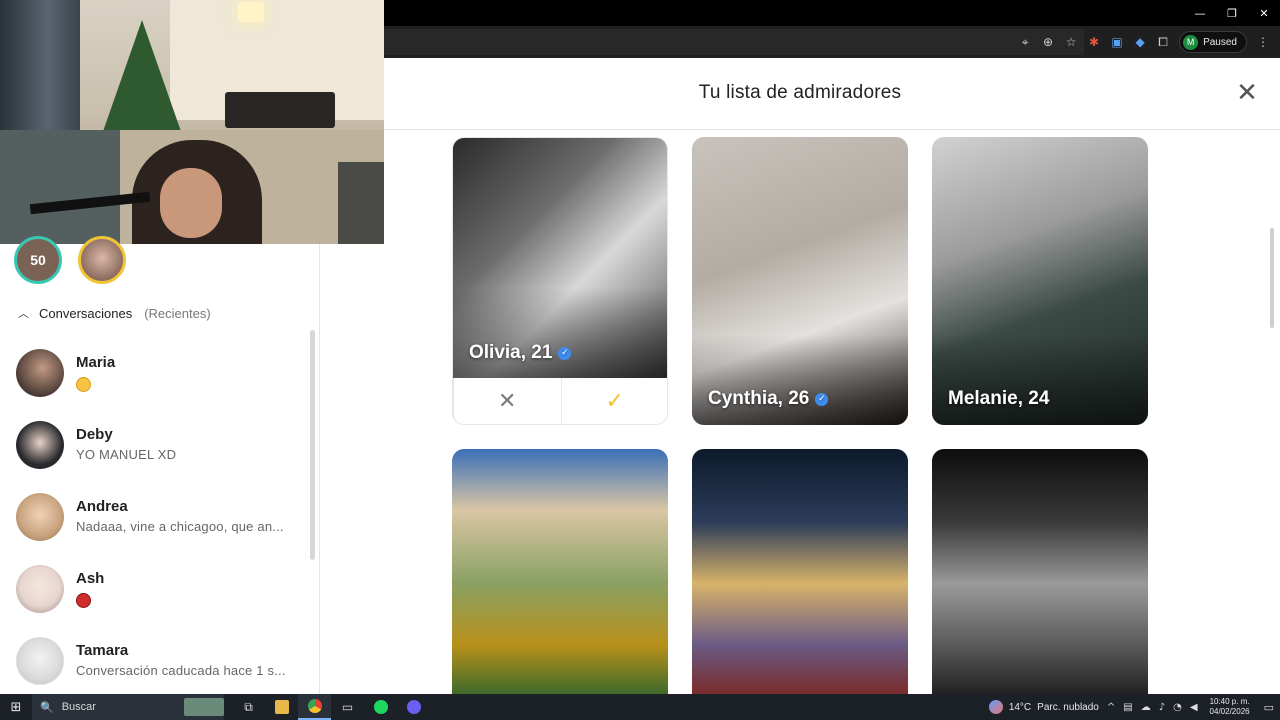  I want to click on puzzle-icon: ⧠, so click(1163, 42).